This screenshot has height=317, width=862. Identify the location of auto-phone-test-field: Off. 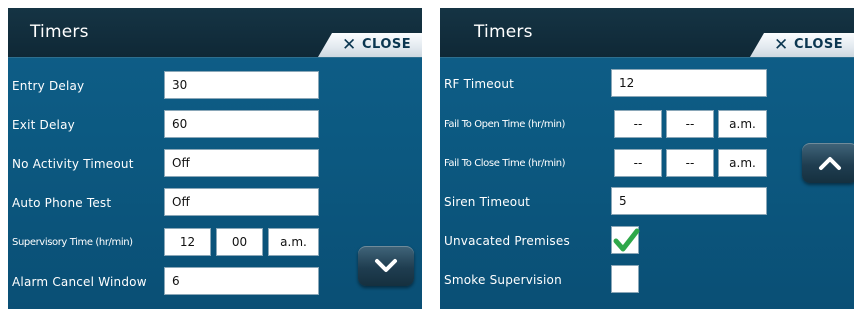
(241, 202).